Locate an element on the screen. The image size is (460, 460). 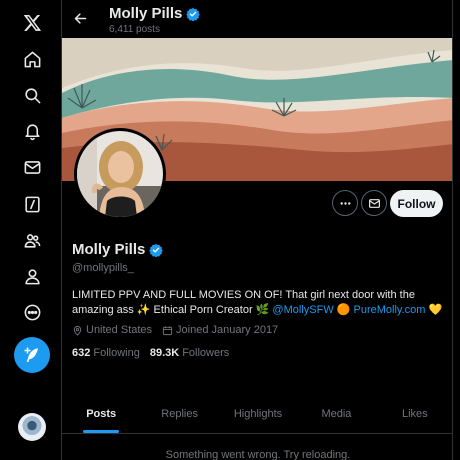
post-count: 6,411 posts is located at coordinates (134, 29).